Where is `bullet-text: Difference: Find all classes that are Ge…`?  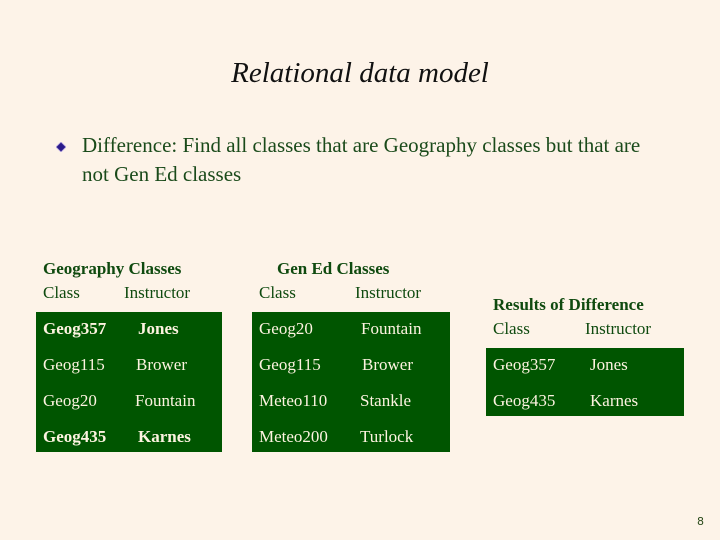 bullet-text: Difference: Find all classes that are Ge… is located at coordinates (361, 159).